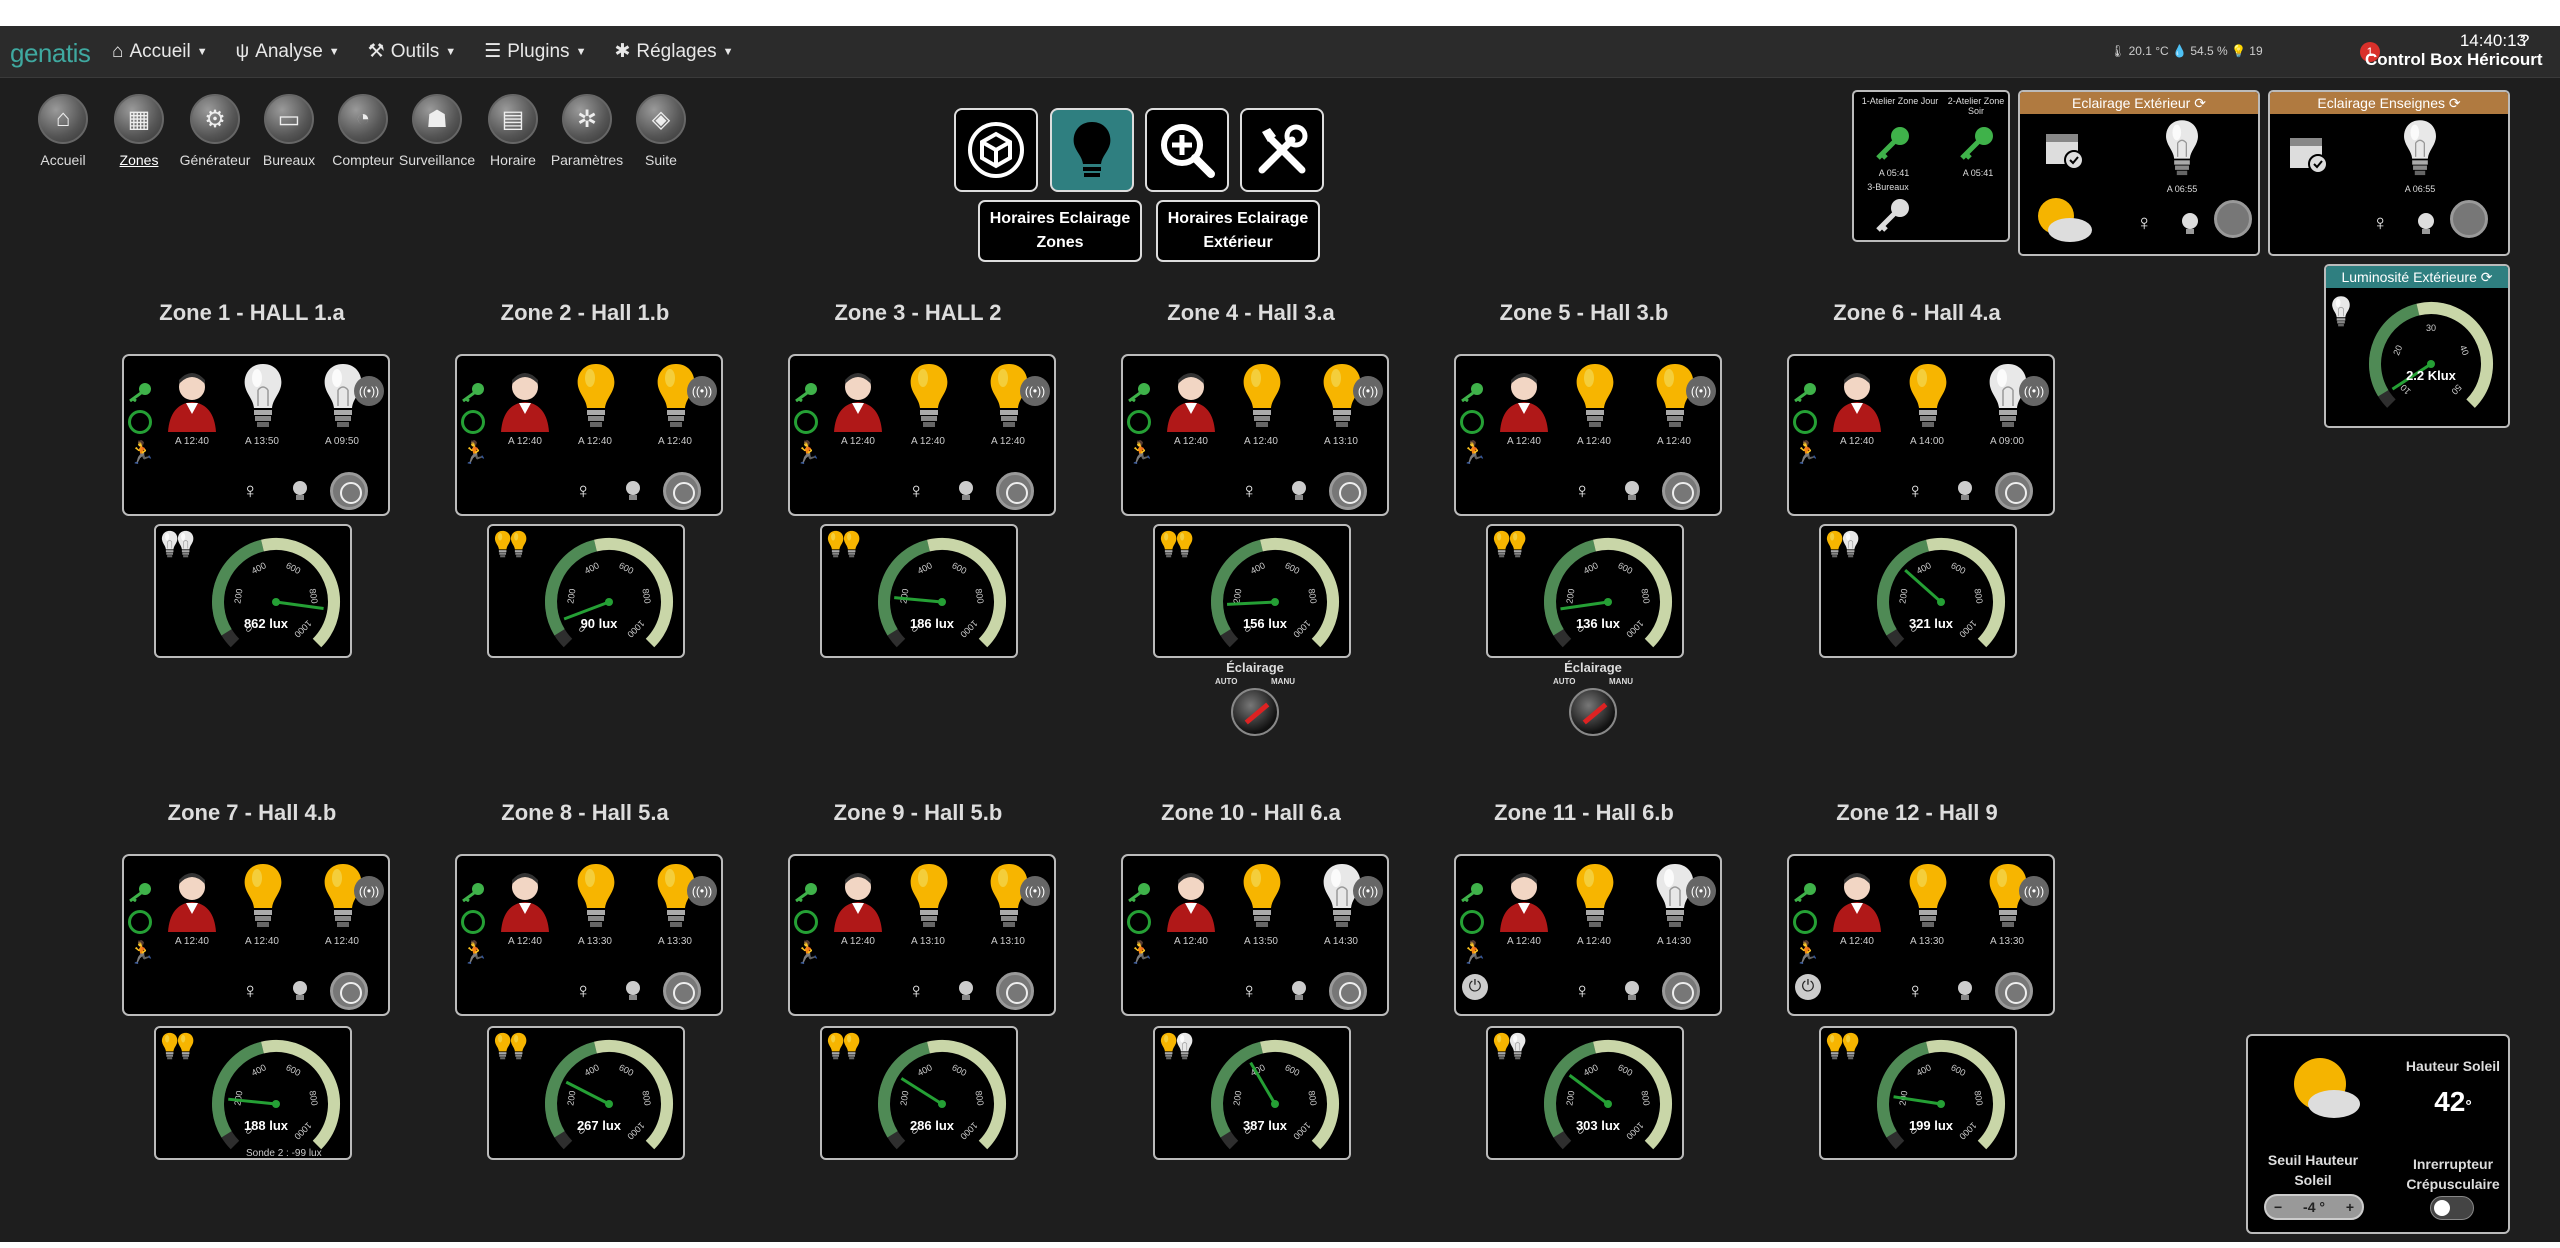  What do you see at coordinates (2431, 355) in the screenshot?
I see `luminosite-gauge: 1020304050` at bounding box center [2431, 355].